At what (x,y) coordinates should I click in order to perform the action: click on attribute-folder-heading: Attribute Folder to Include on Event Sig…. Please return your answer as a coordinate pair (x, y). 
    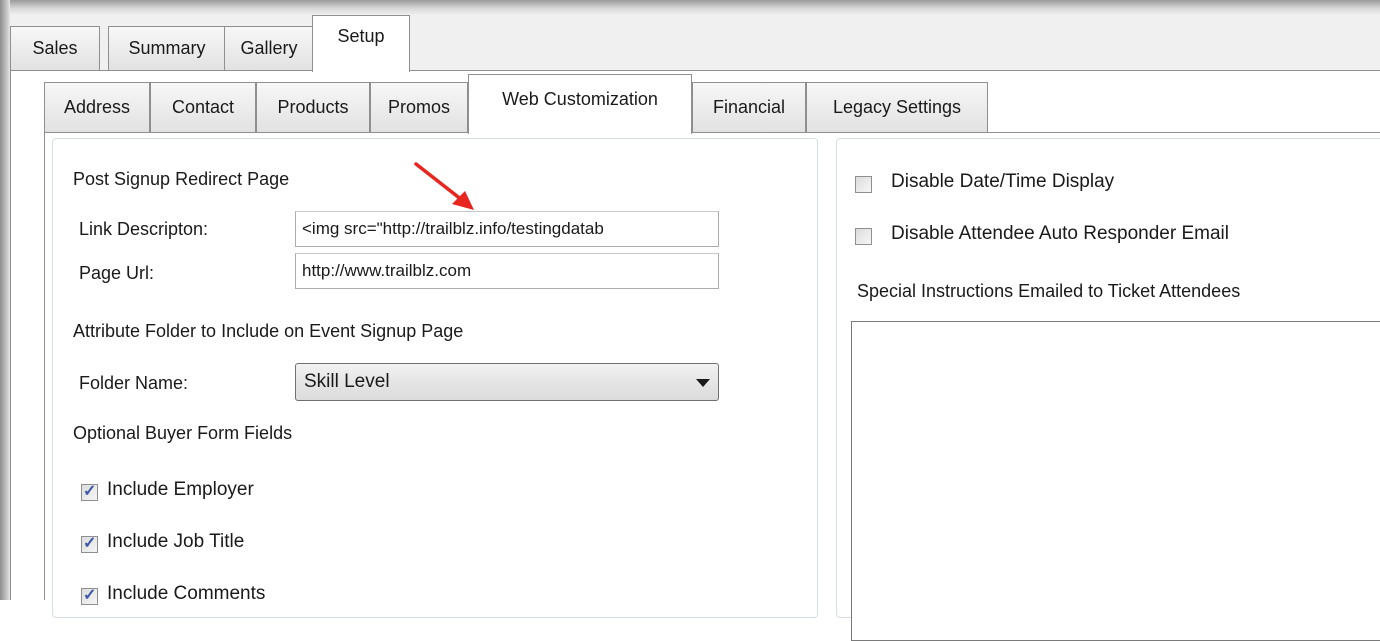
    Looking at the image, I should click on (268, 331).